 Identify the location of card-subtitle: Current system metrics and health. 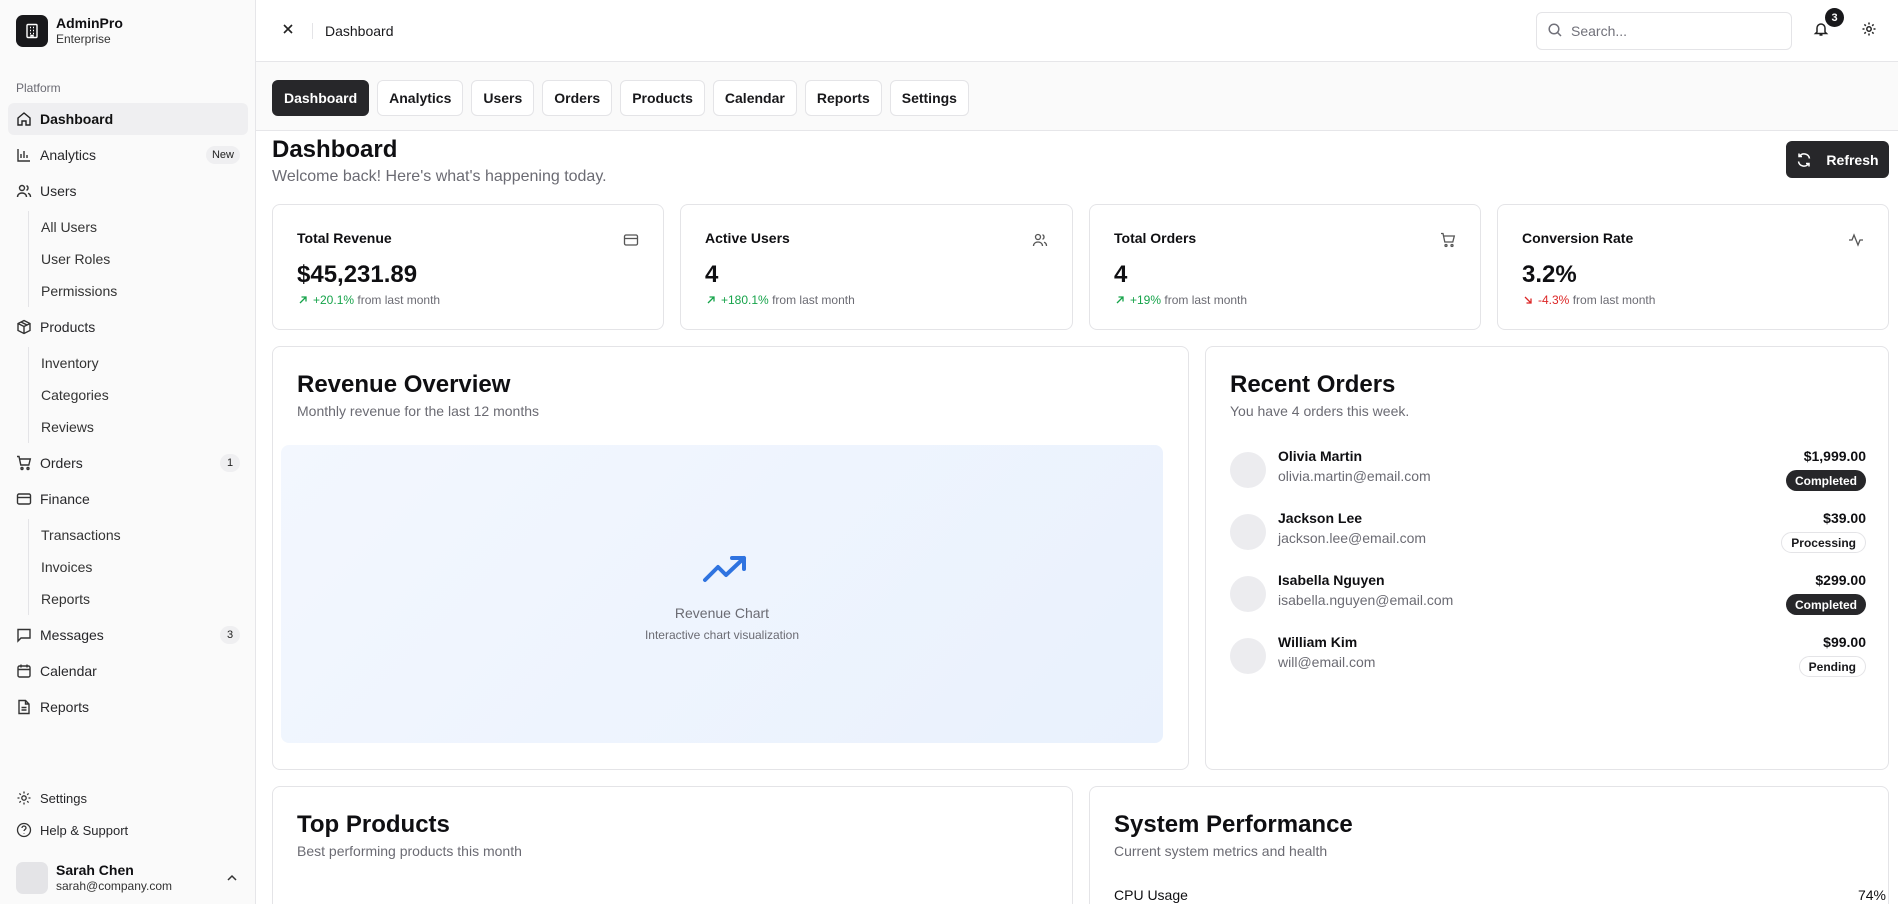
(1221, 851).